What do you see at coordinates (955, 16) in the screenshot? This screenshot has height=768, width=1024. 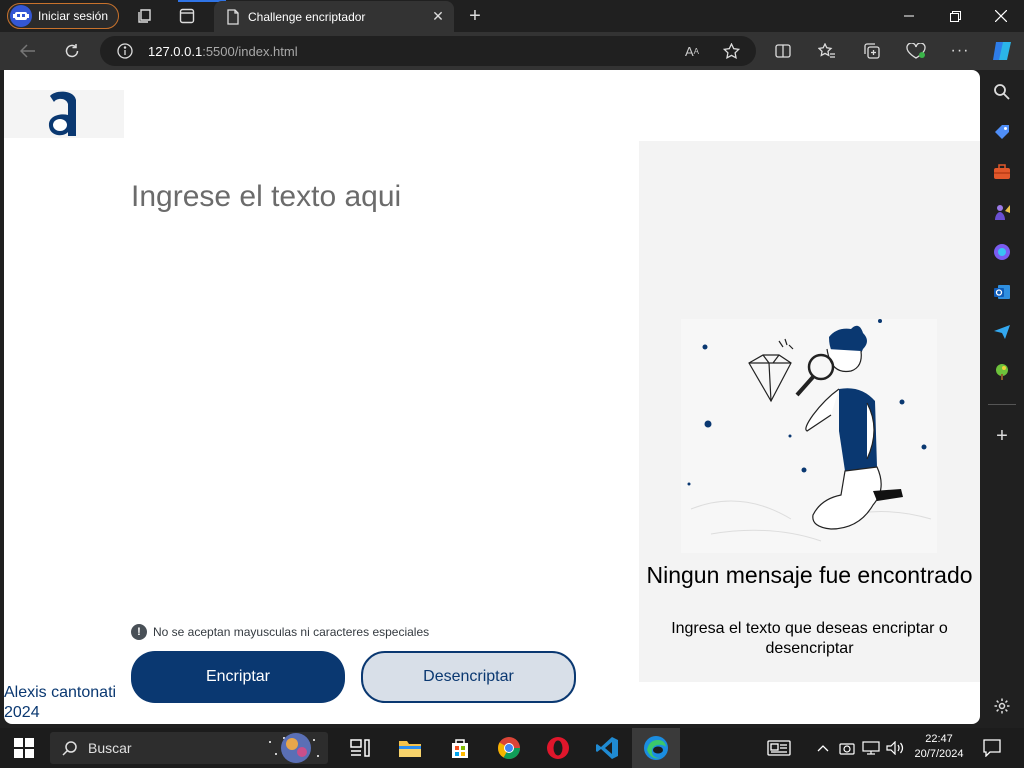 I see `restore-icon` at bounding box center [955, 16].